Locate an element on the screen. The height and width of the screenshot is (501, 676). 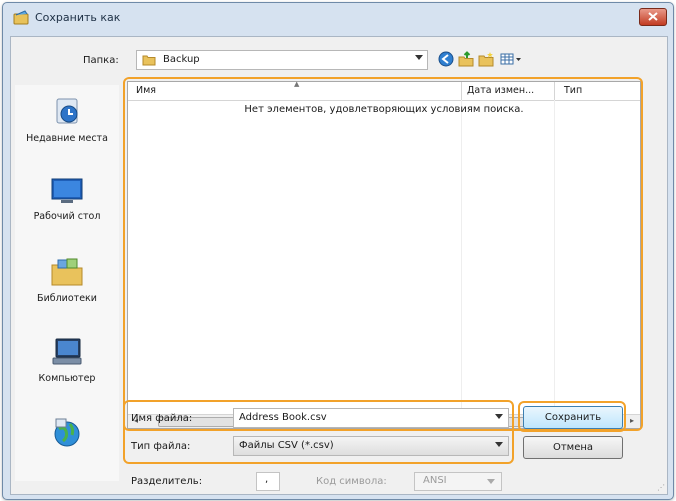
file-fields-highlight is located at coordinates (318, 432).